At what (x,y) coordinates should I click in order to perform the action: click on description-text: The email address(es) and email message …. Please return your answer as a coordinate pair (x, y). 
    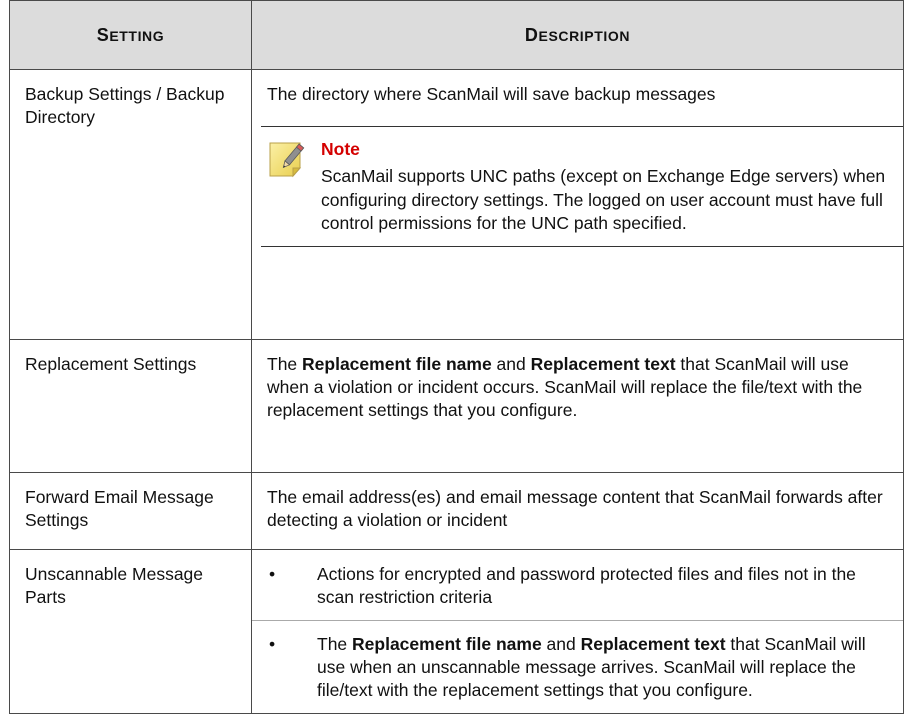
    Looking at the image, I should click on (575, 508).